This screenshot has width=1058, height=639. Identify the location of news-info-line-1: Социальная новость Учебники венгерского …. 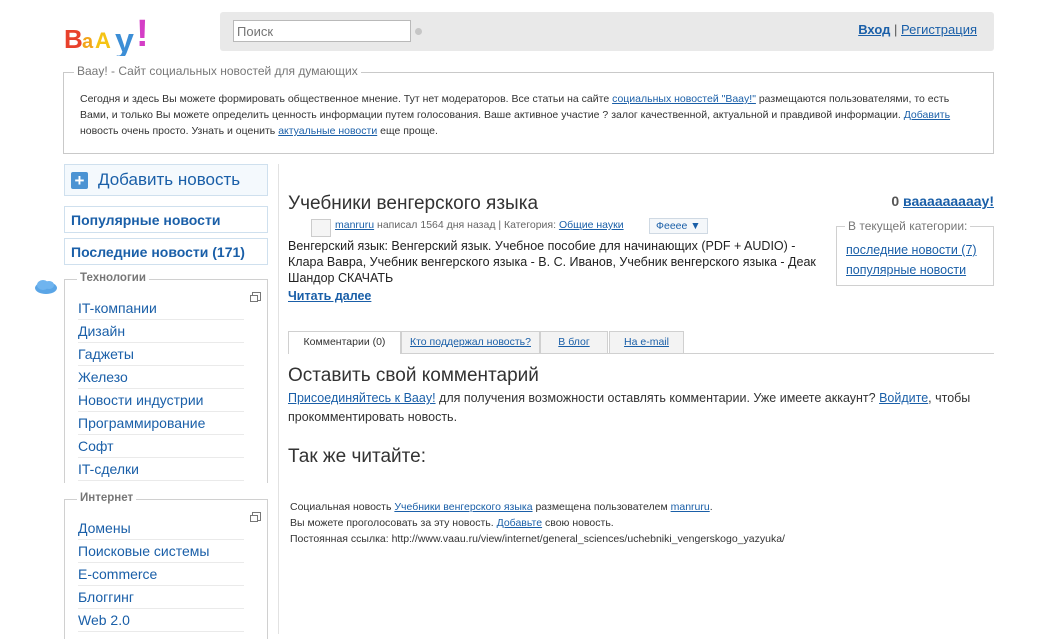
(537, 507).